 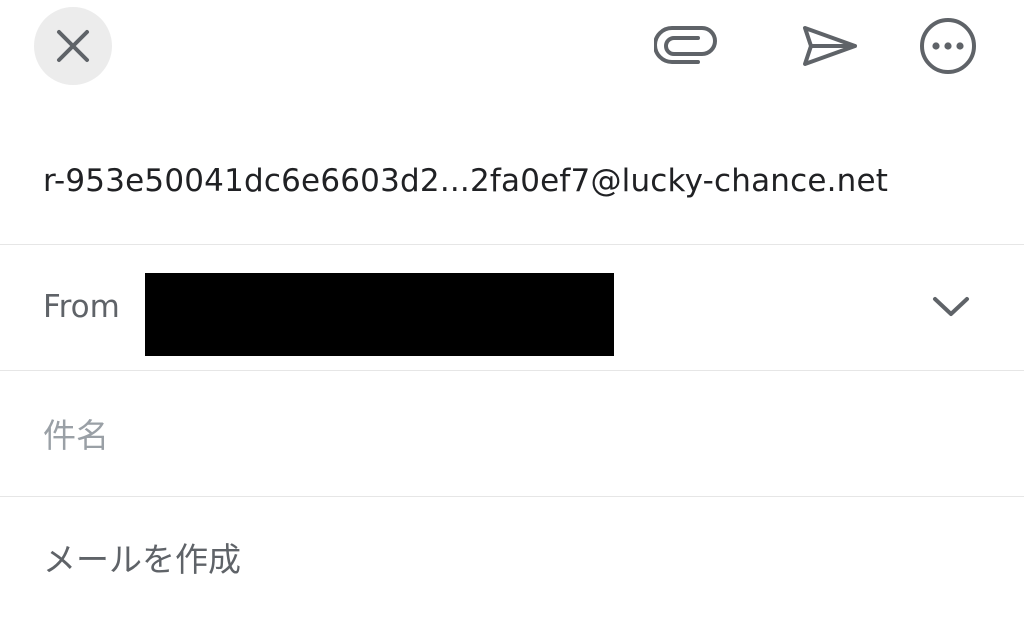 I want to click on close-icon, so click(x=73, y=46).